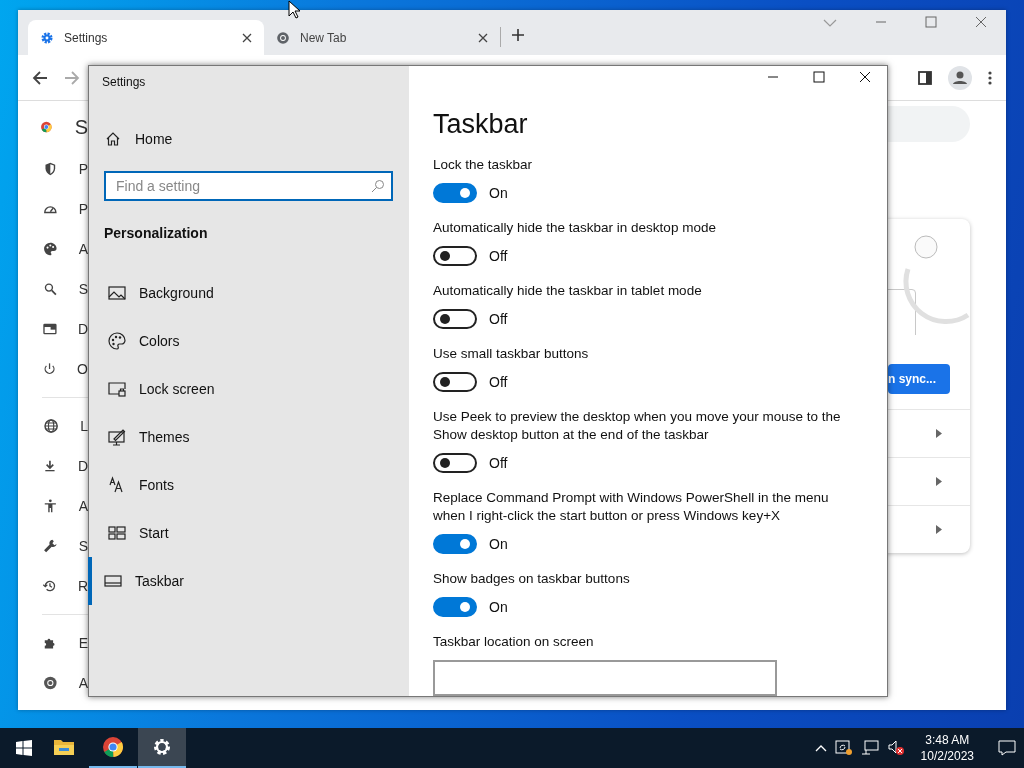 The image size is (1024, 768). I want to click on chevron-up-icon, so click(820, 748).